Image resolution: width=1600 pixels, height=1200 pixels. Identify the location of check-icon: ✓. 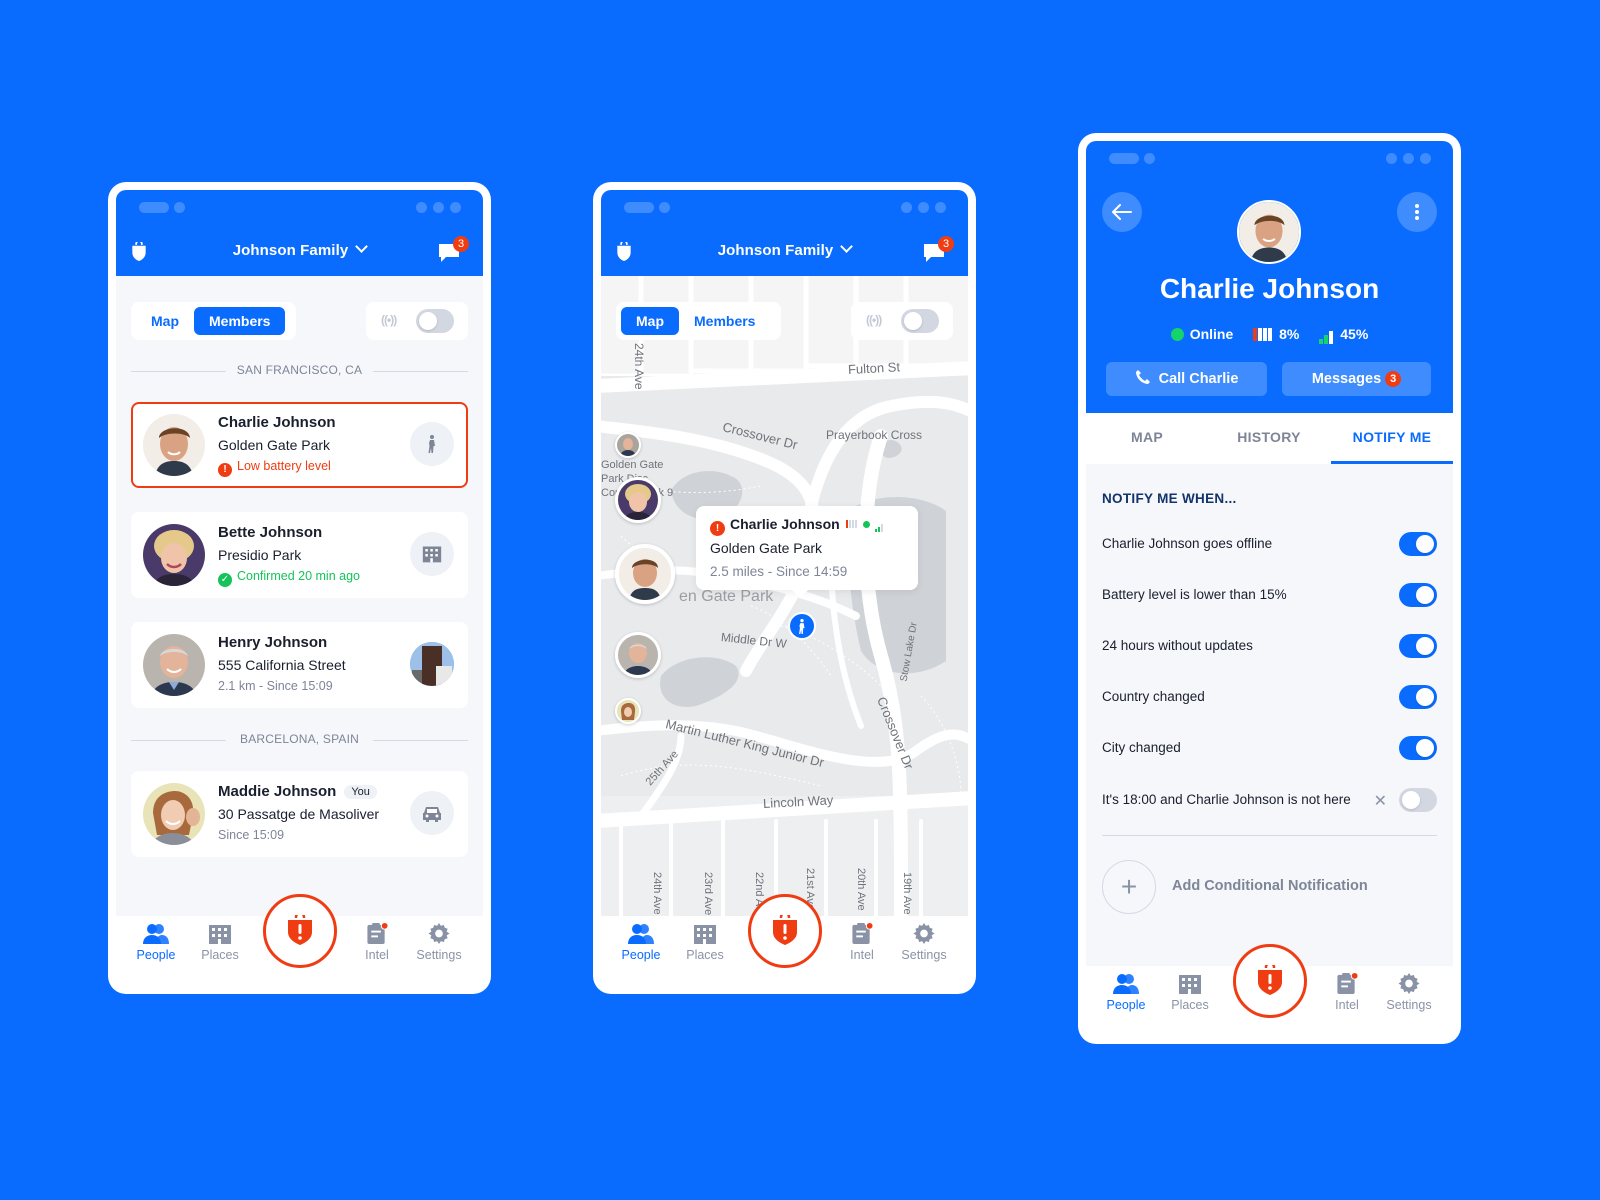
(225, 580).